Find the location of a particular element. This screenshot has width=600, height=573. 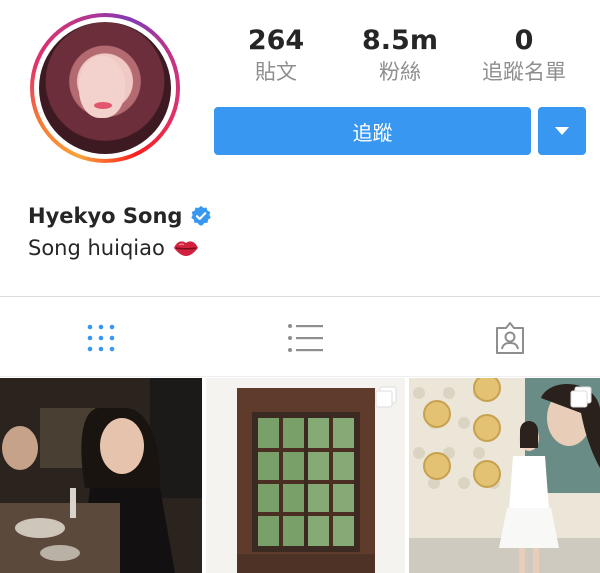

tab-list is located at coordinates (305, 338).